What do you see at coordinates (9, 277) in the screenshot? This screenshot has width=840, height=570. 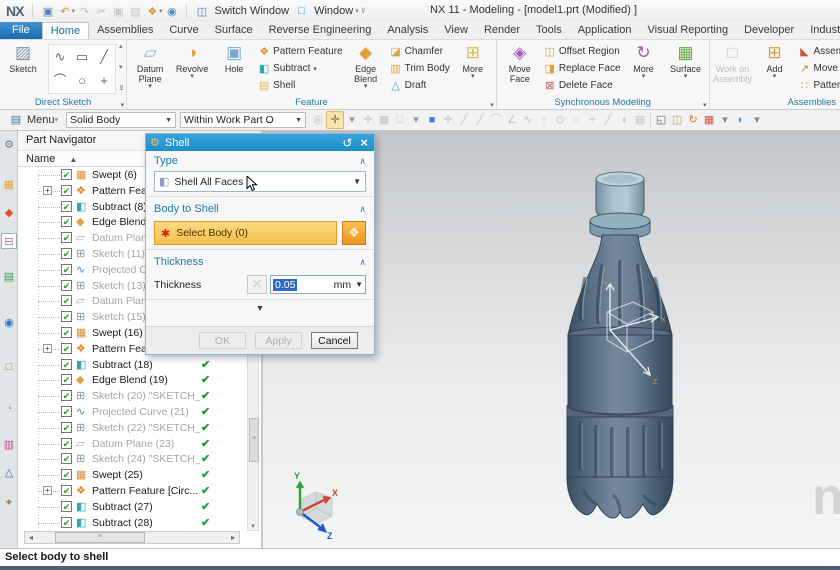 I see `reuse-library-icon: ▤` at bounding box center [9, 277].